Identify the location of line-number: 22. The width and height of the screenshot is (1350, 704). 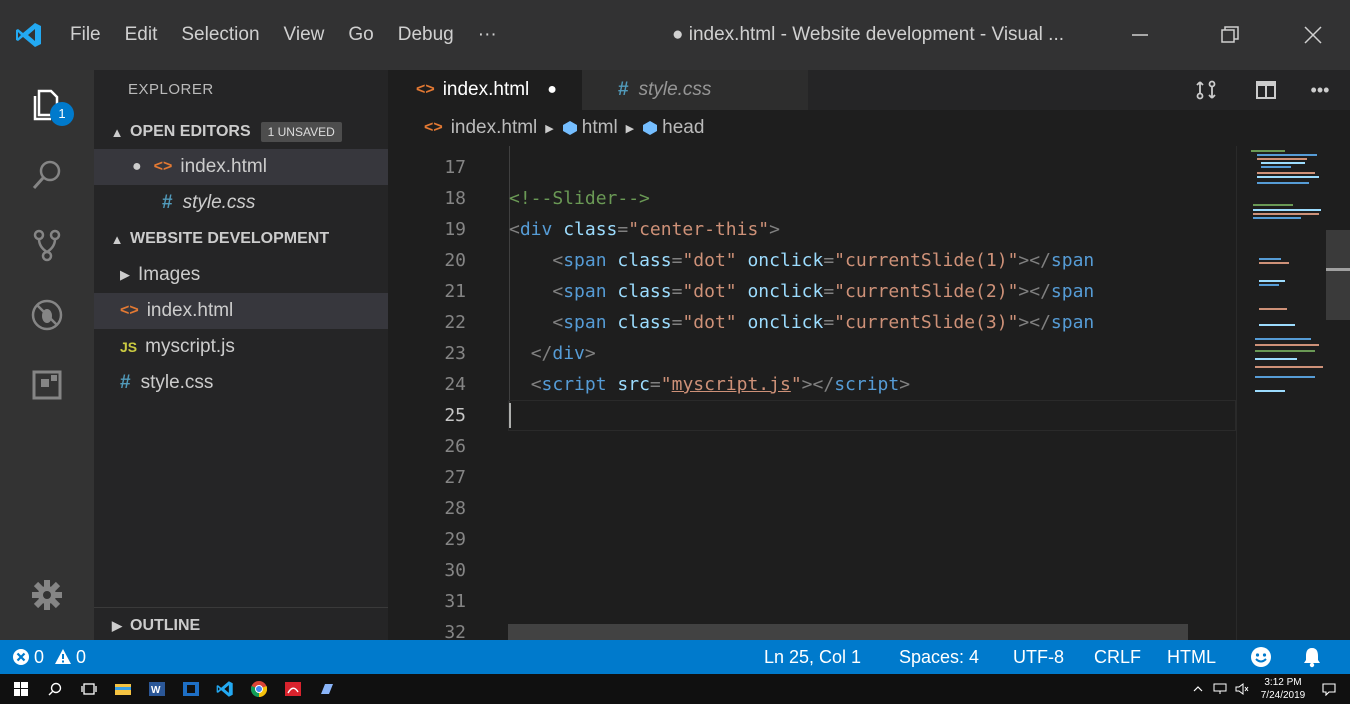
(455, 322).